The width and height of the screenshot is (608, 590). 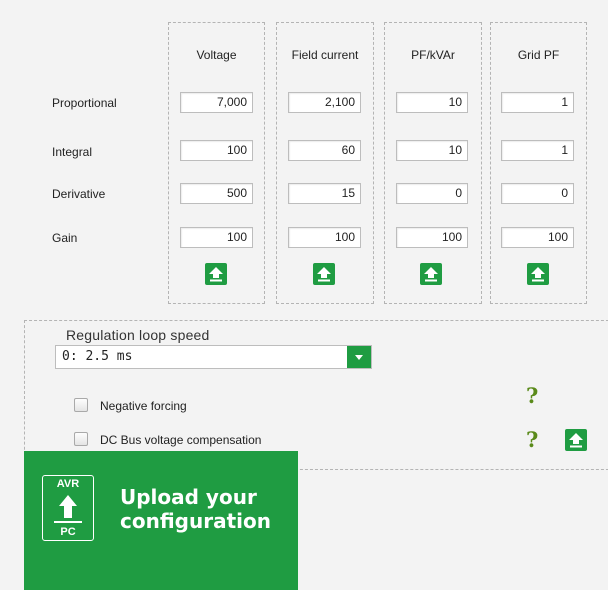 I want to click on avr-pc-upload-icon: AVR PC, so click(x=68, y=508).